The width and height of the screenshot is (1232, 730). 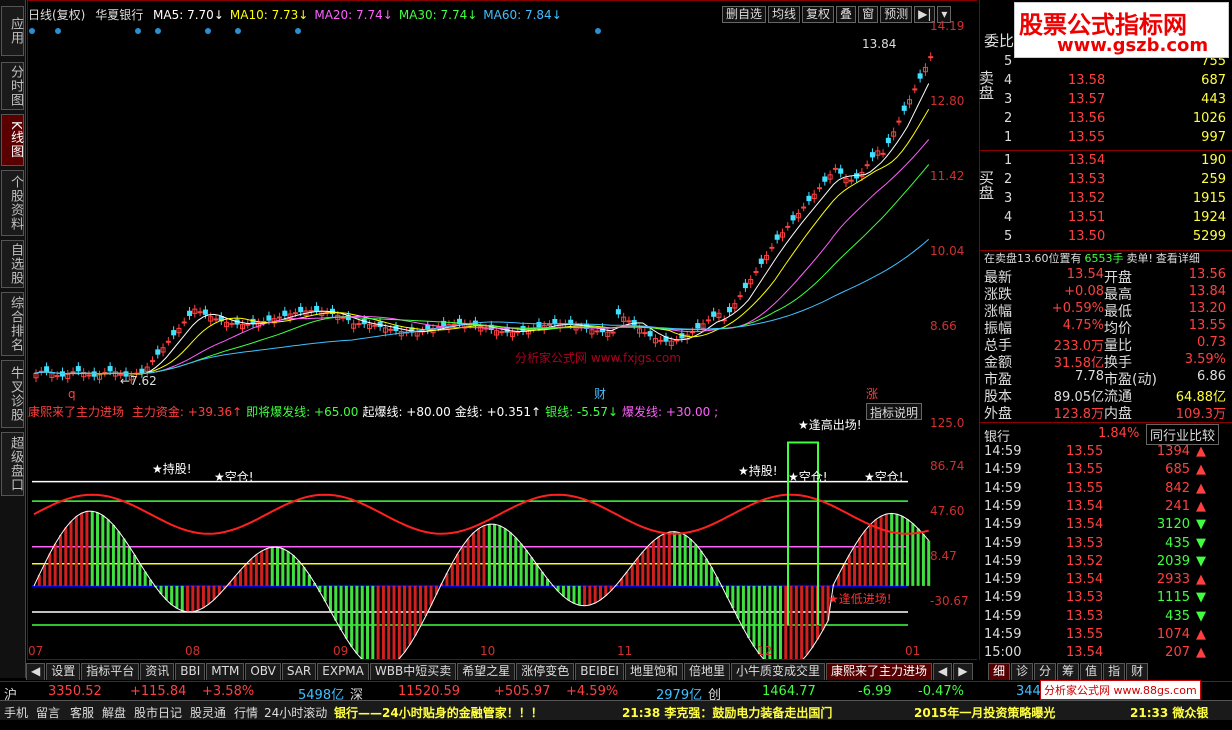 What do you see at coordinates (188, 15) in the screenshot?
I see `ma-label-0: MA5: 7.70↓` at bounding box center [188, 15].